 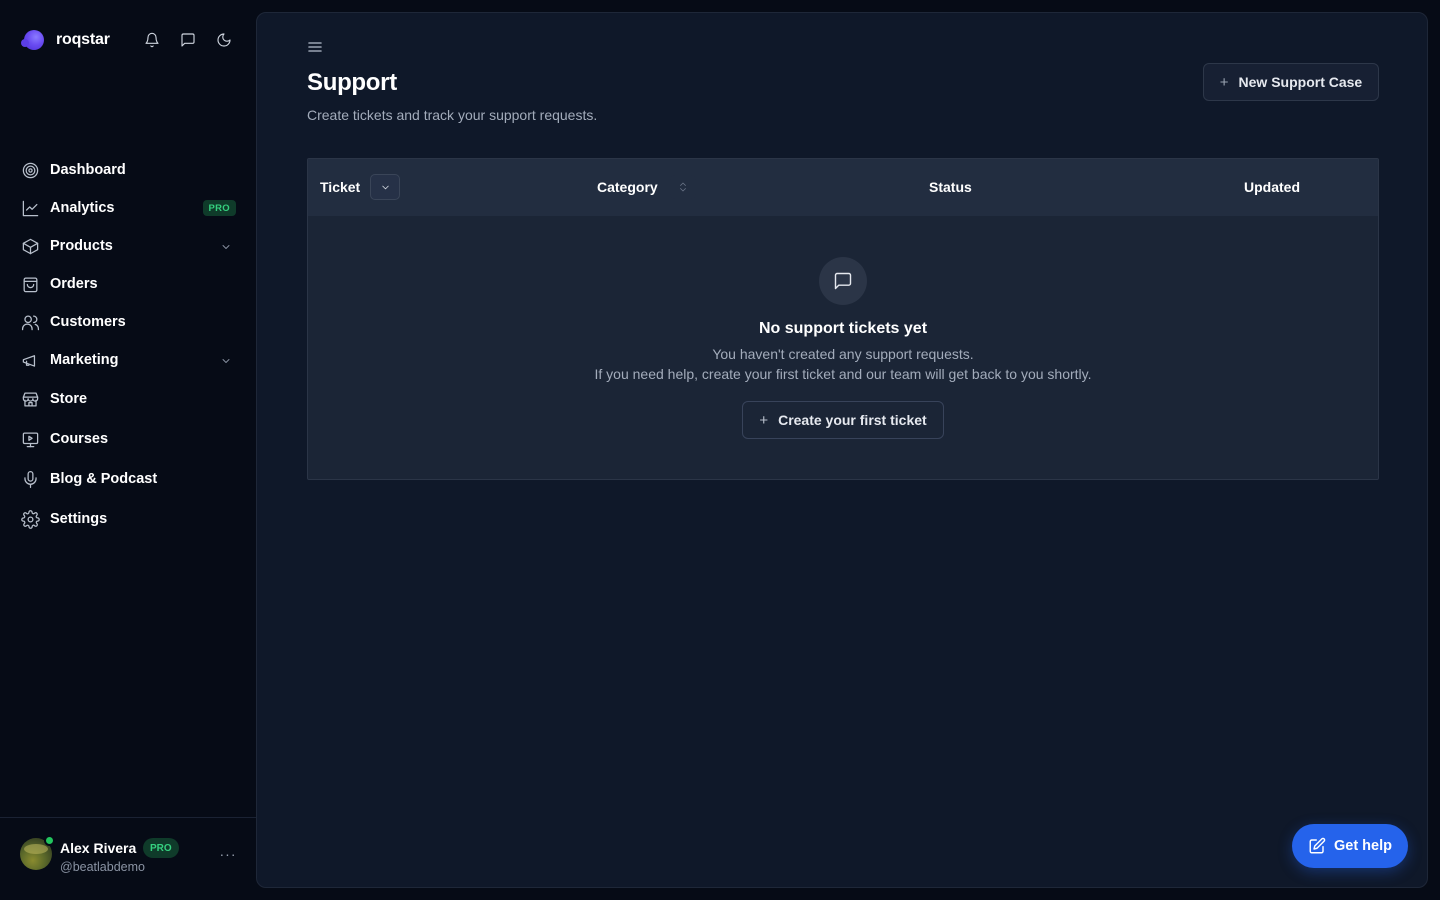 I want to click on sidebar-item-products: Products, so click(x=128, y=246).